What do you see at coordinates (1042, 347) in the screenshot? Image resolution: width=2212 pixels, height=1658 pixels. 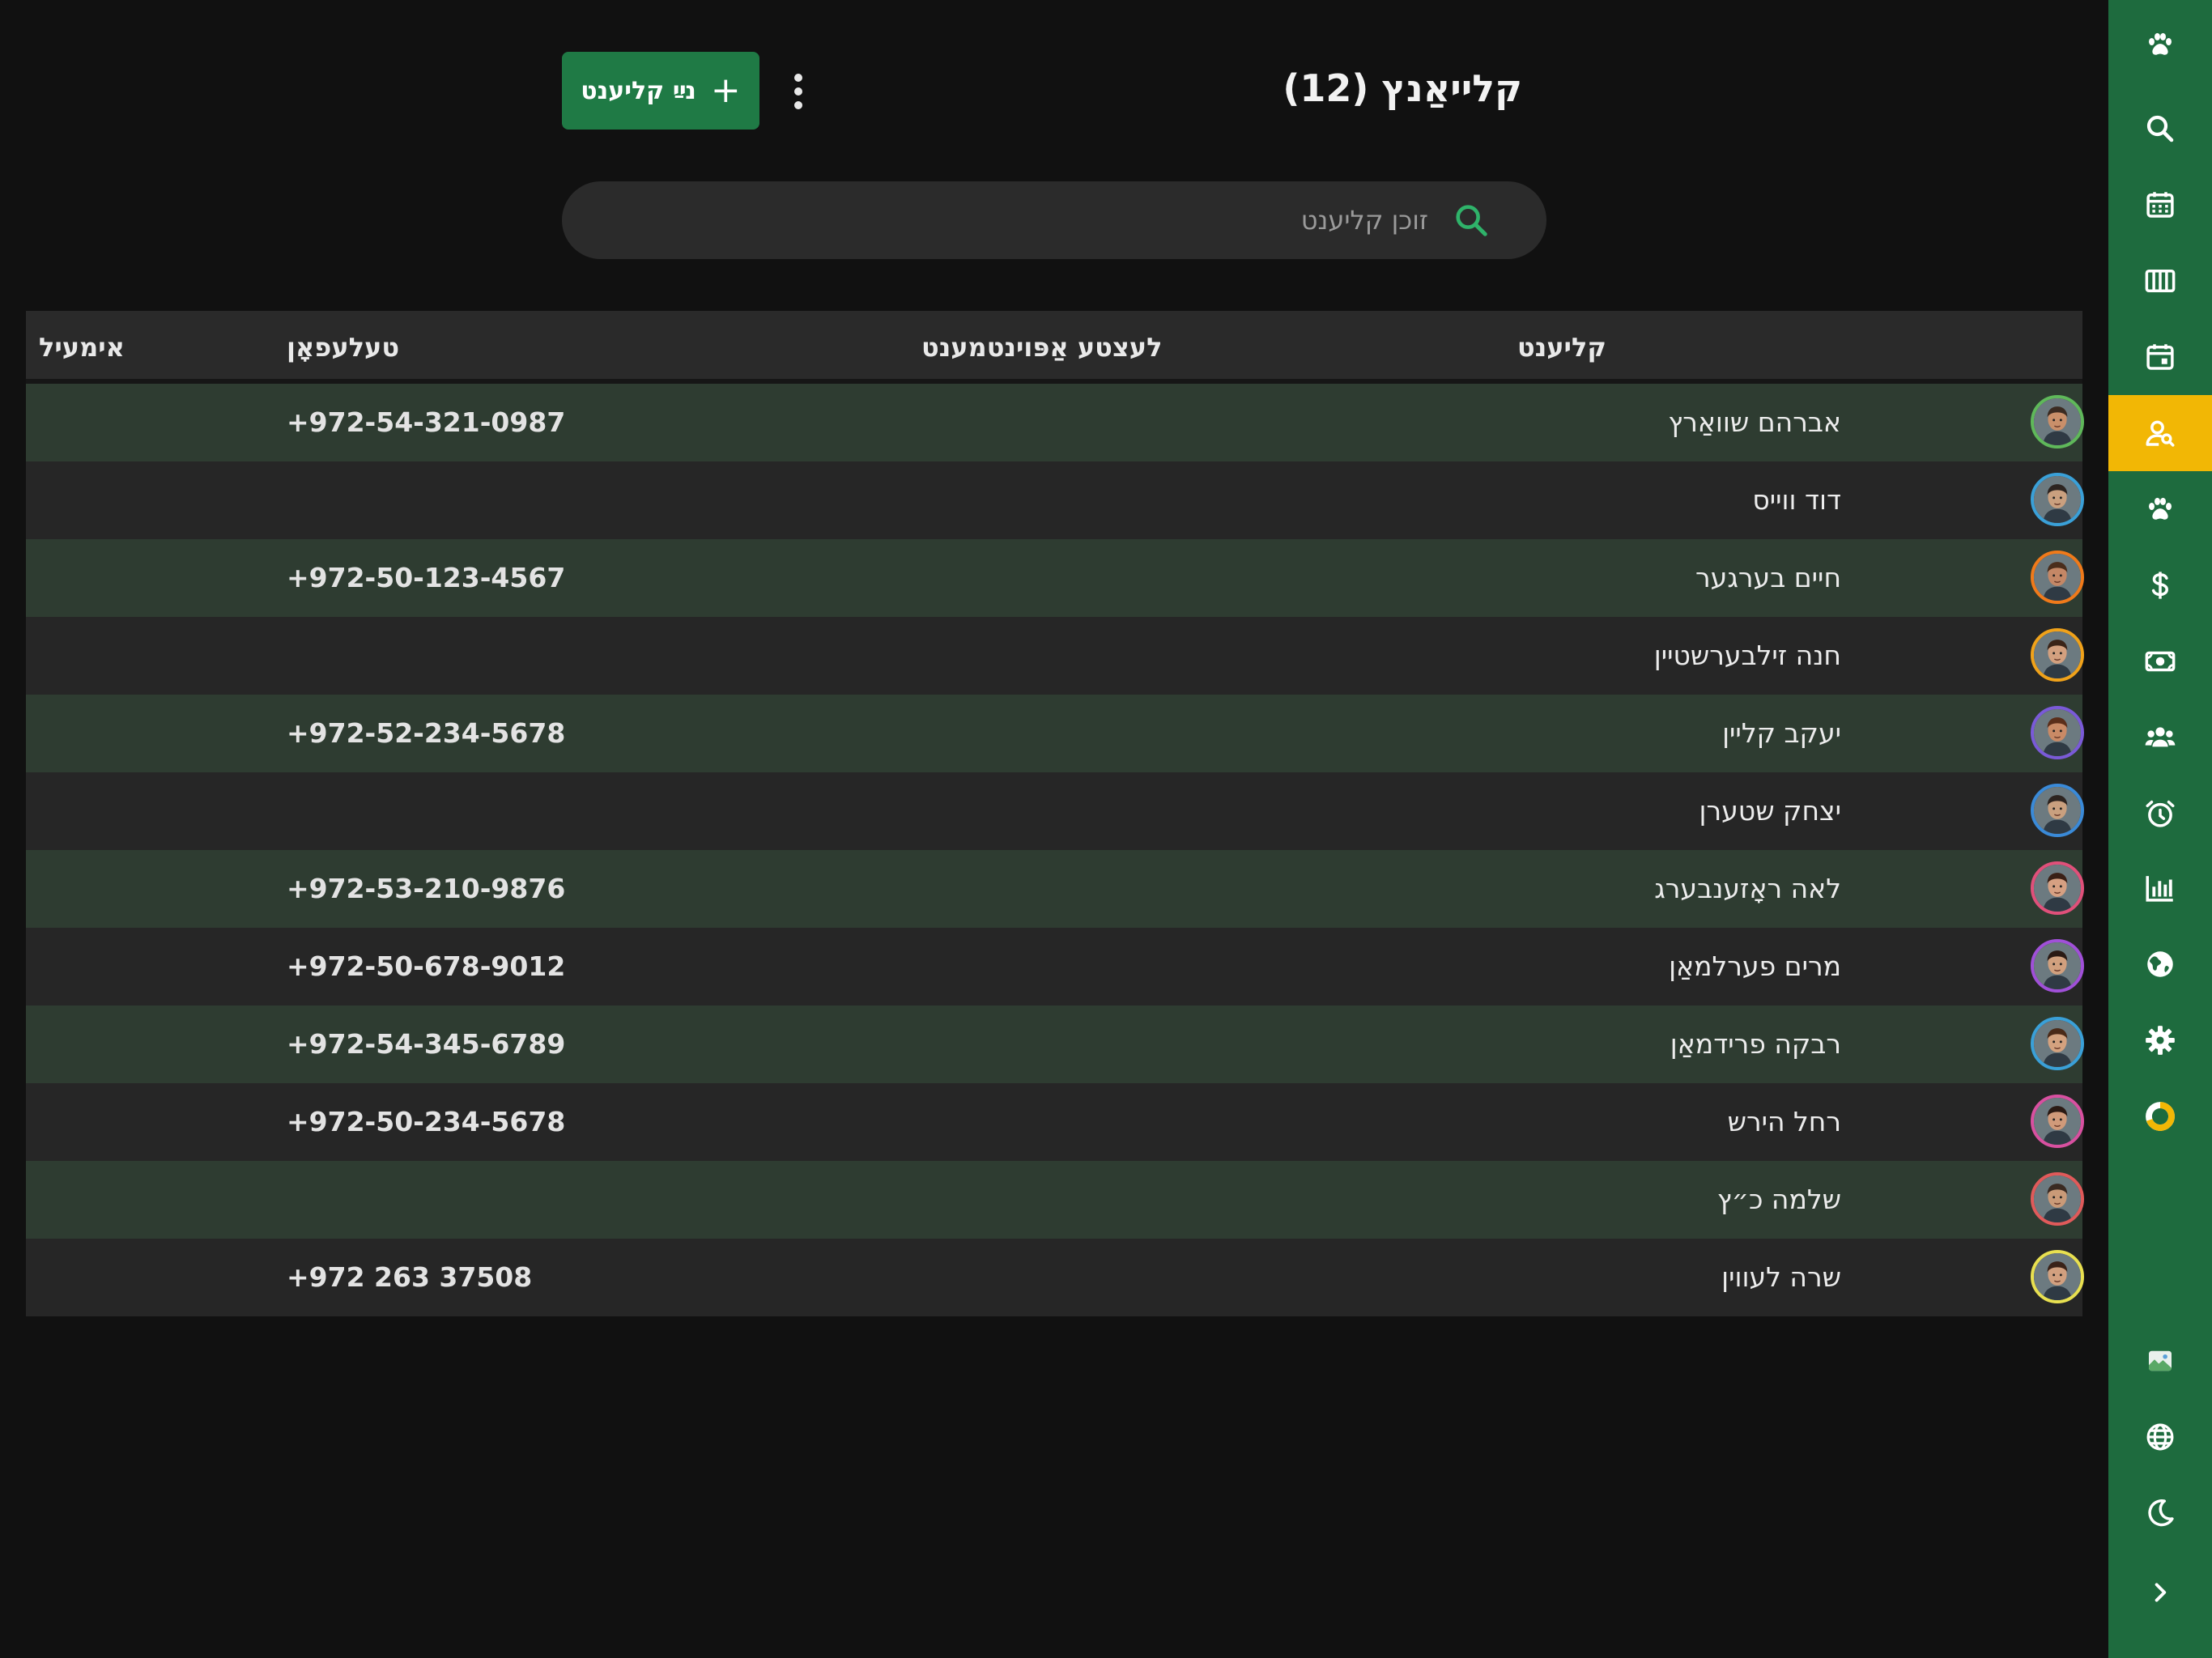 I see `column-header-last-appointment: לעצטע אַפּוינטמענט` at bounding box center [1042, 347].